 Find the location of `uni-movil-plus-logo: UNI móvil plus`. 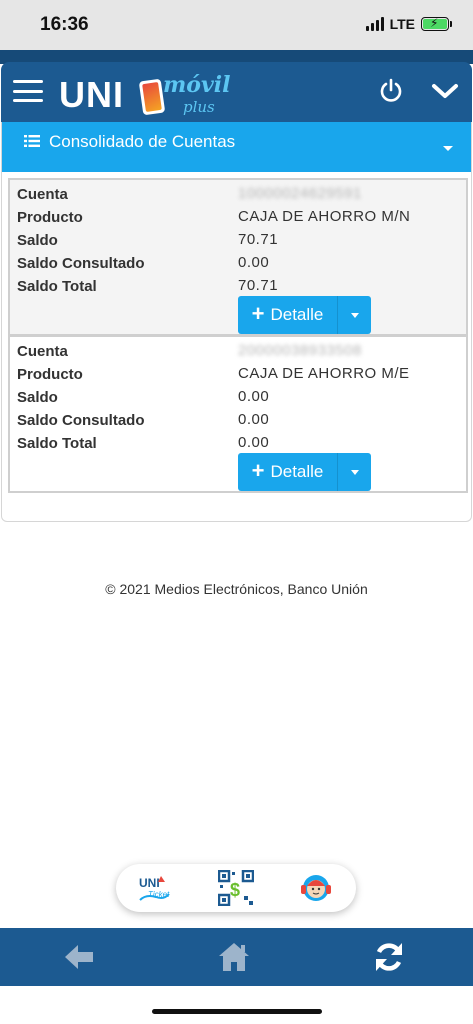

uni-movil-plus-logo: UNI móvil plus is located at coordinates (145, 94).